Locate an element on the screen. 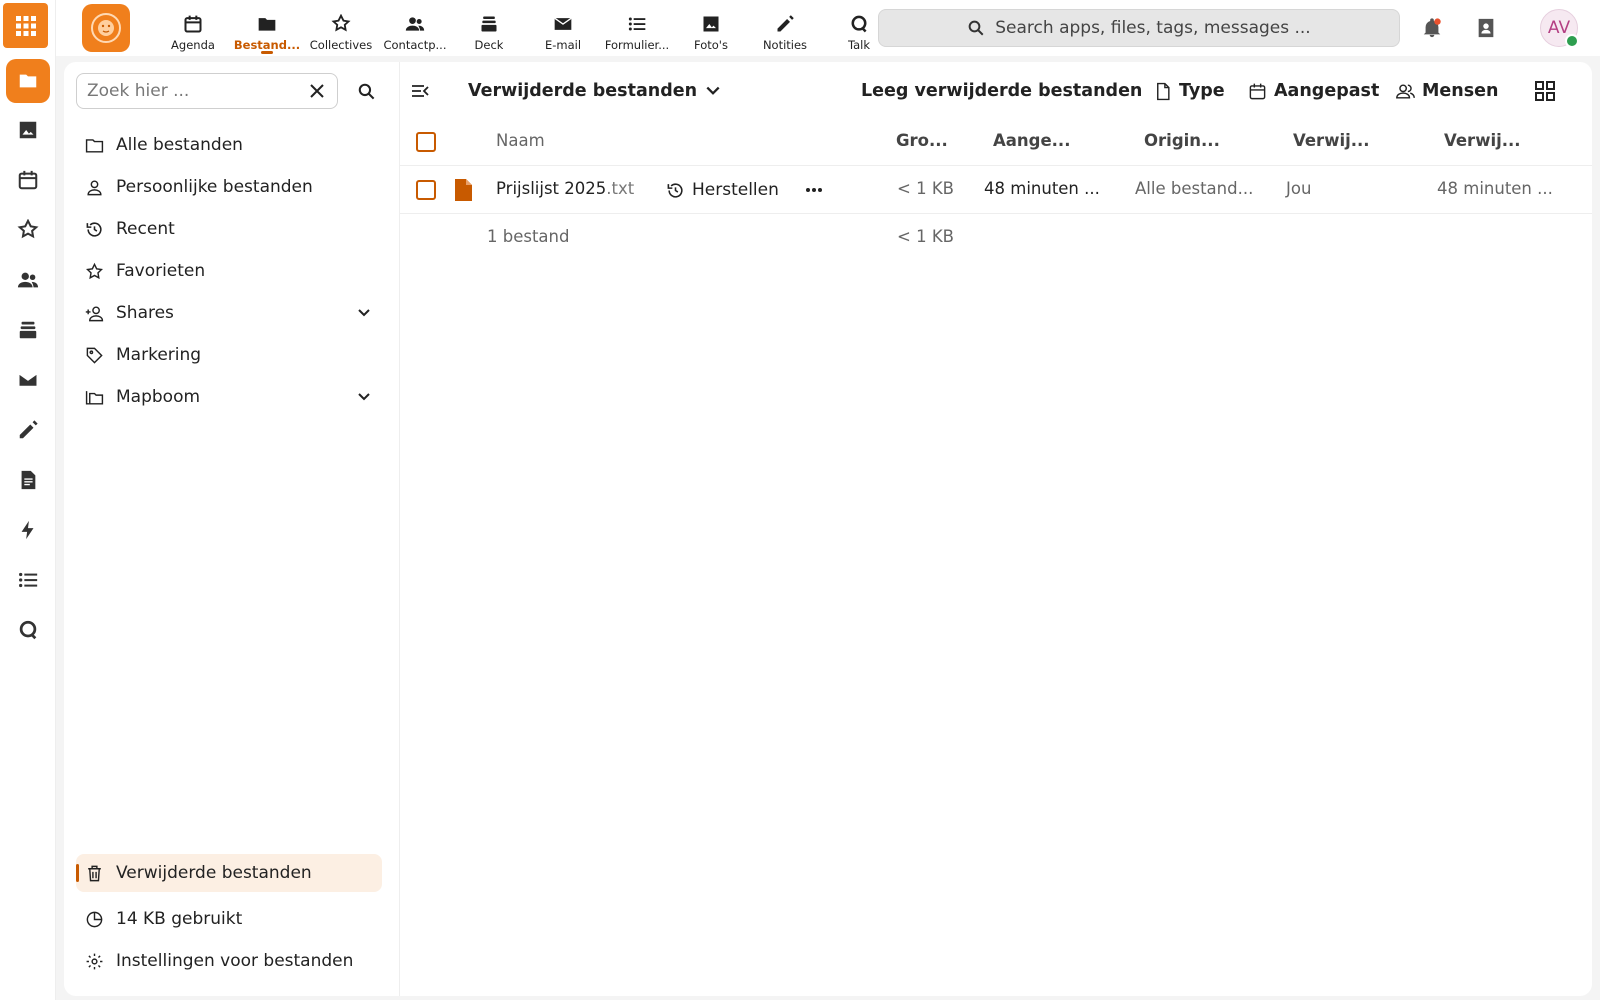 This screenshot has width=1600, height=1000. toggle-sidebar-button is located at coordinates (420, 91).